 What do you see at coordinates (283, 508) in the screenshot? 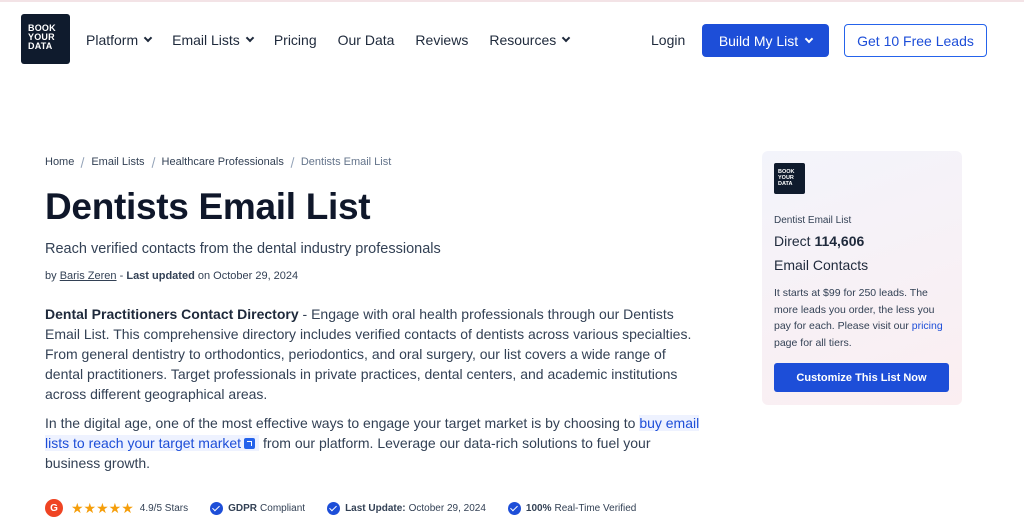
I see `gdpr-text: Compliant` at bounding box center [283, 508].